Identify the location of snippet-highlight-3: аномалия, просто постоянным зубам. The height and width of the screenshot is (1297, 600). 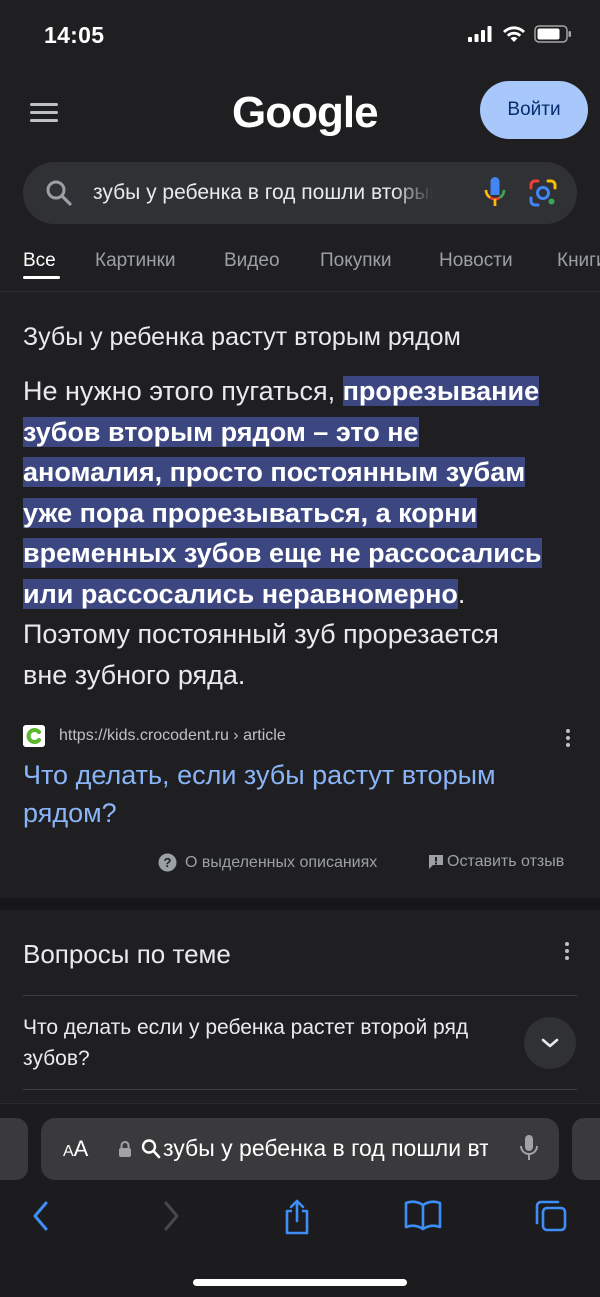
(274, 472).